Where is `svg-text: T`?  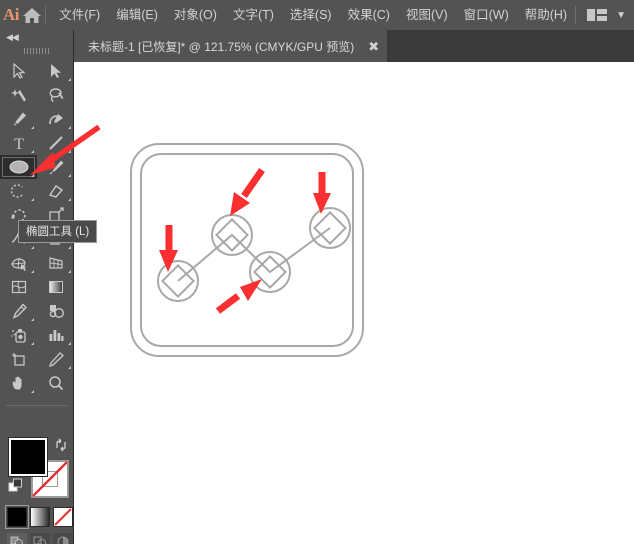 svg-text: T is located at coordinates (19, 143).